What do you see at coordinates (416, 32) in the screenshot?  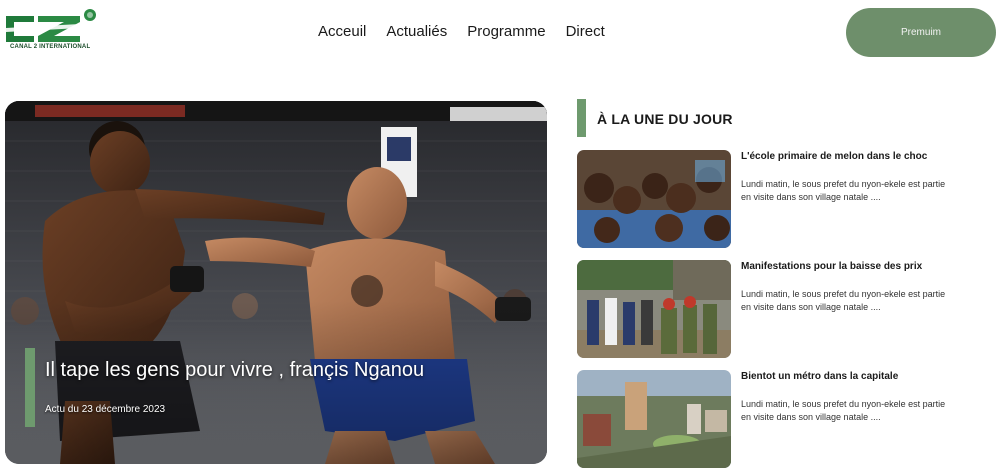 I see `nav-item-actualites: Actualiés` at bounding box center [416, 32].